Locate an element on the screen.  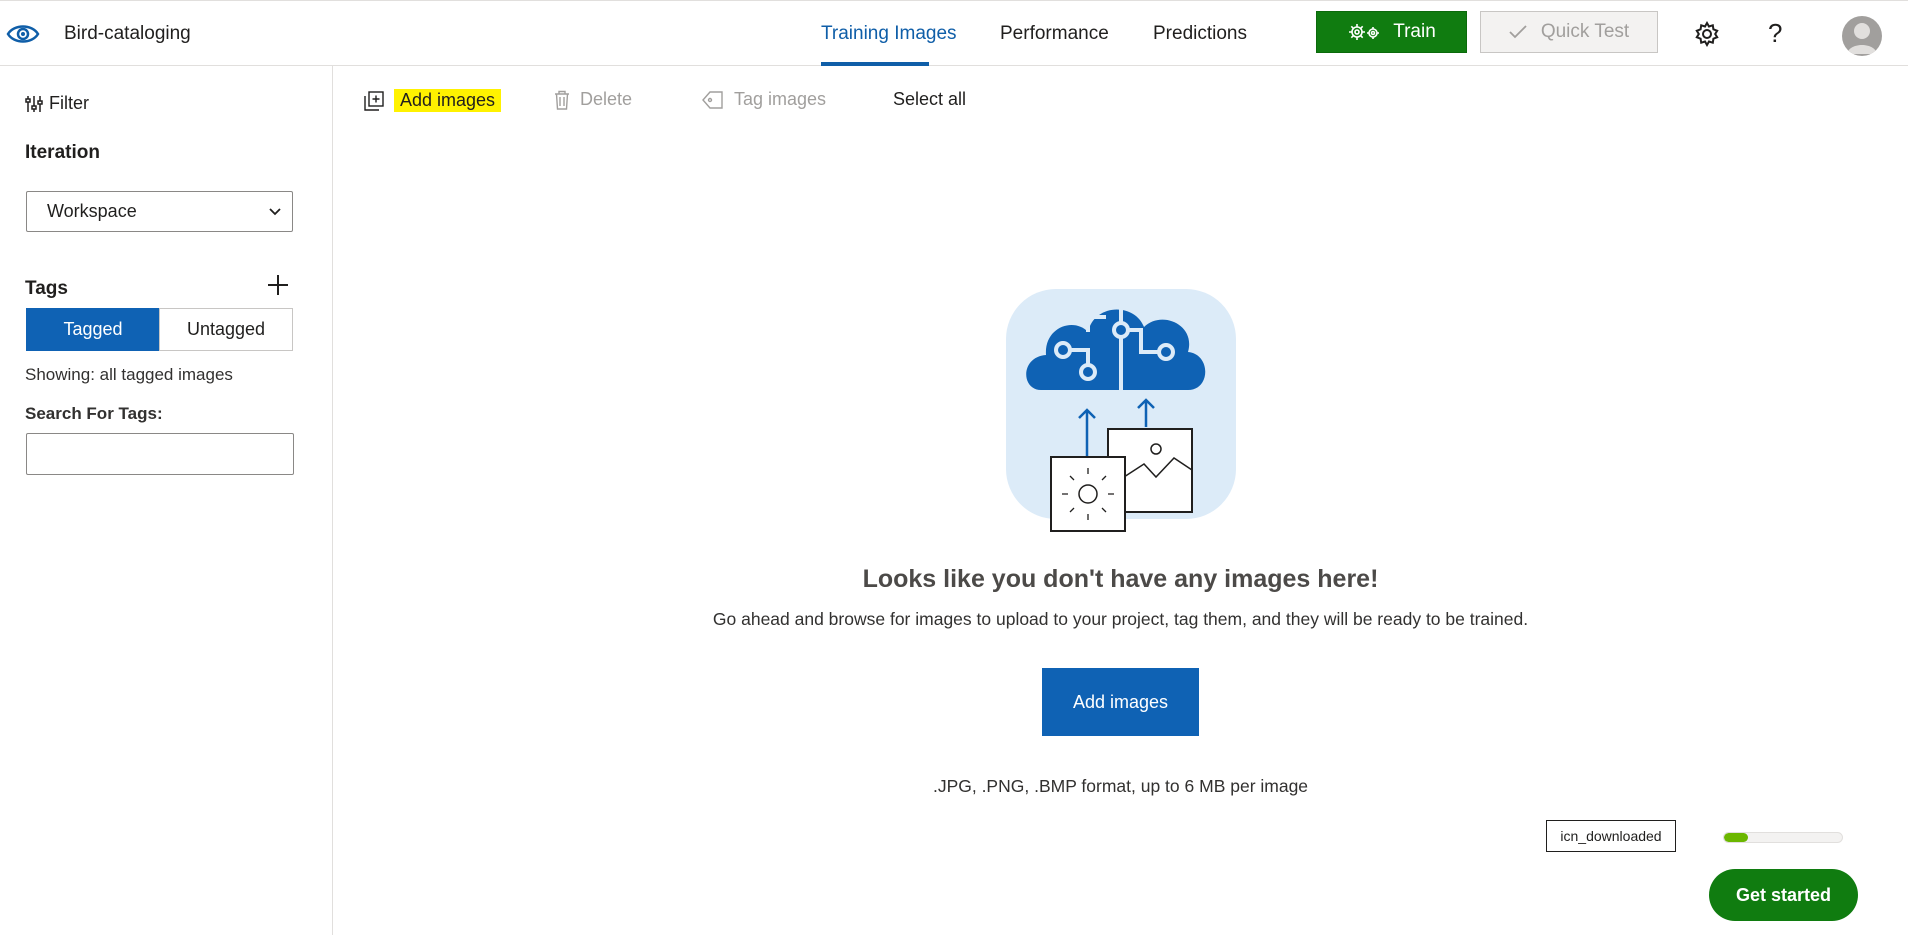
project-name: Bird-cataloging is located at coordinates (127, 34).